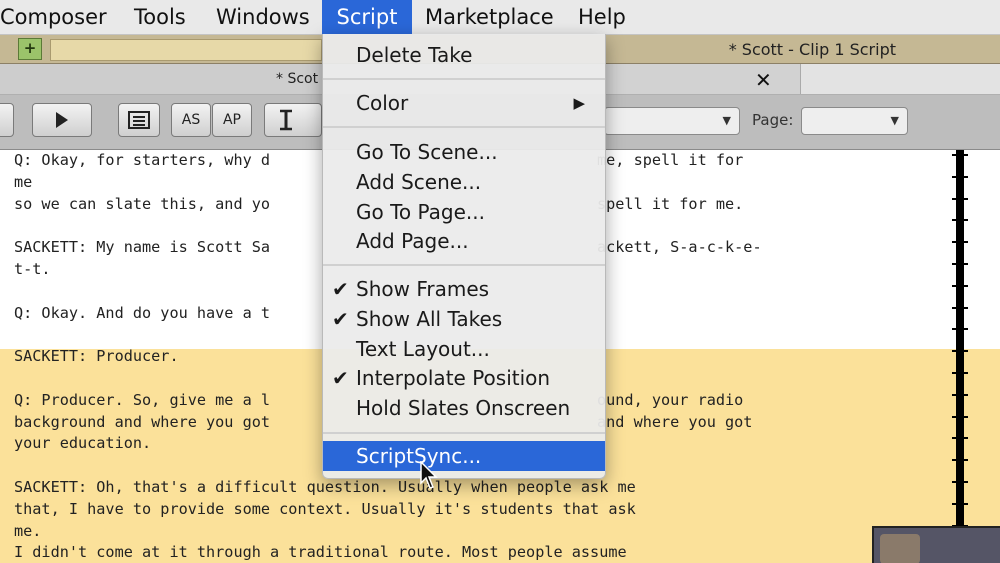 This screenshot has width=1000, height=563. Describe the element at coordinates (28, 530) in the screenshot. I see `script-line: me.` at that location.